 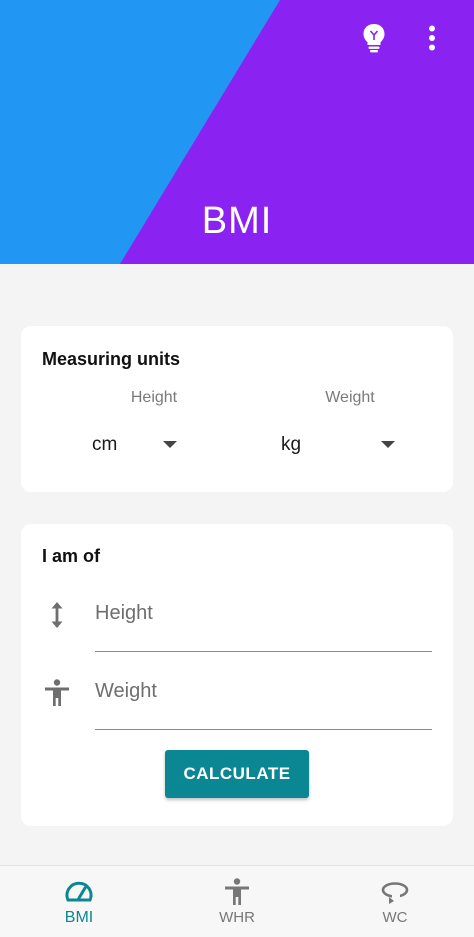 I want to click on lightbulb-icon, so click(x=374, y=38).